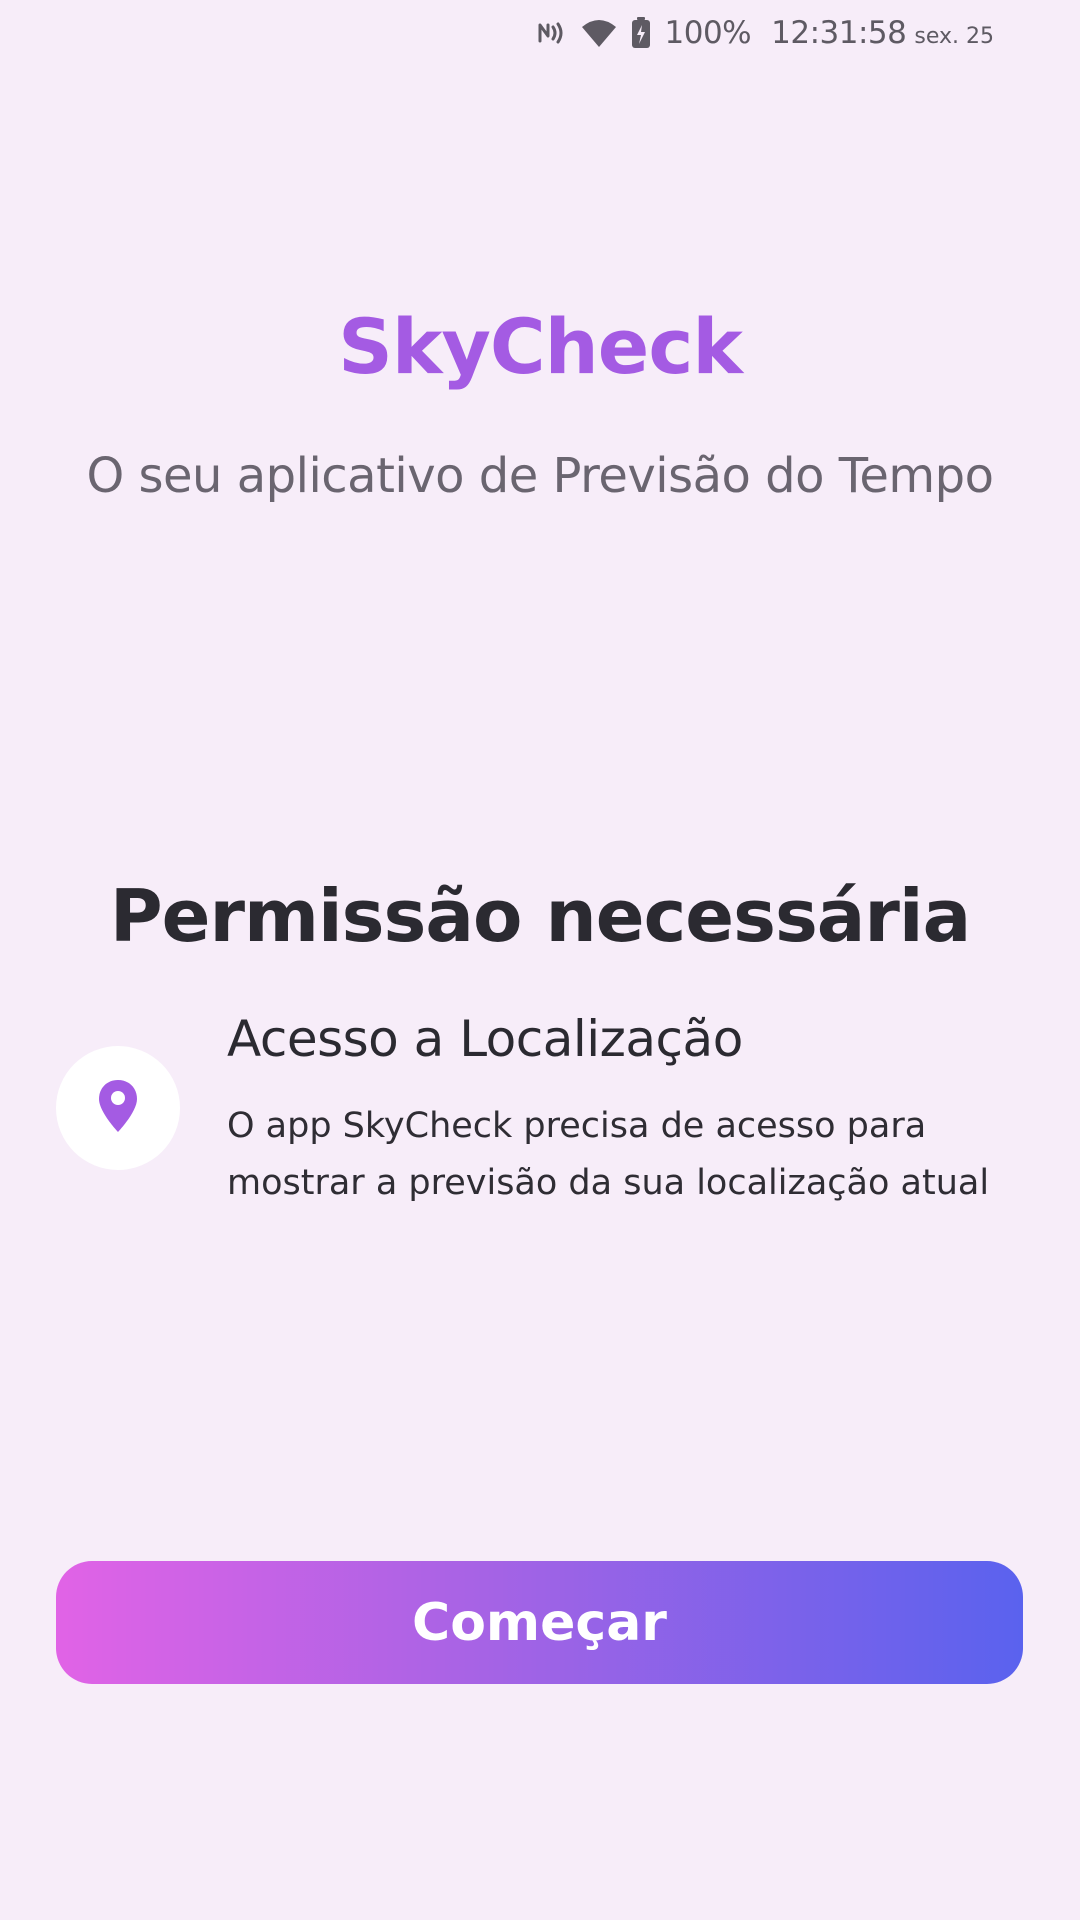 The width and height of the screenshot is (1080, 1920). I want to click on battery-level: 100%, so click(708, 33).